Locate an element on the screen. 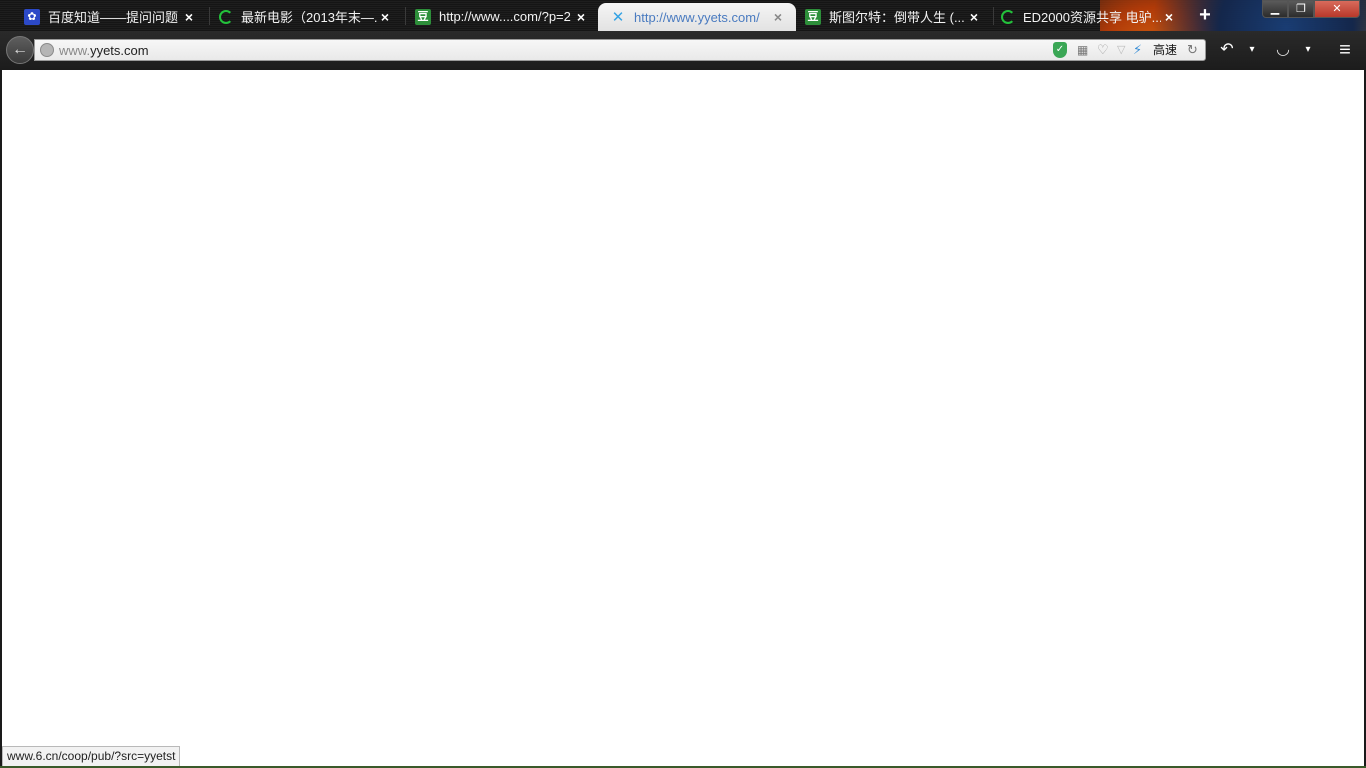 The image size is (1366, 768). qr-code-icon: ▦ is located at coordinates (1084, 50).